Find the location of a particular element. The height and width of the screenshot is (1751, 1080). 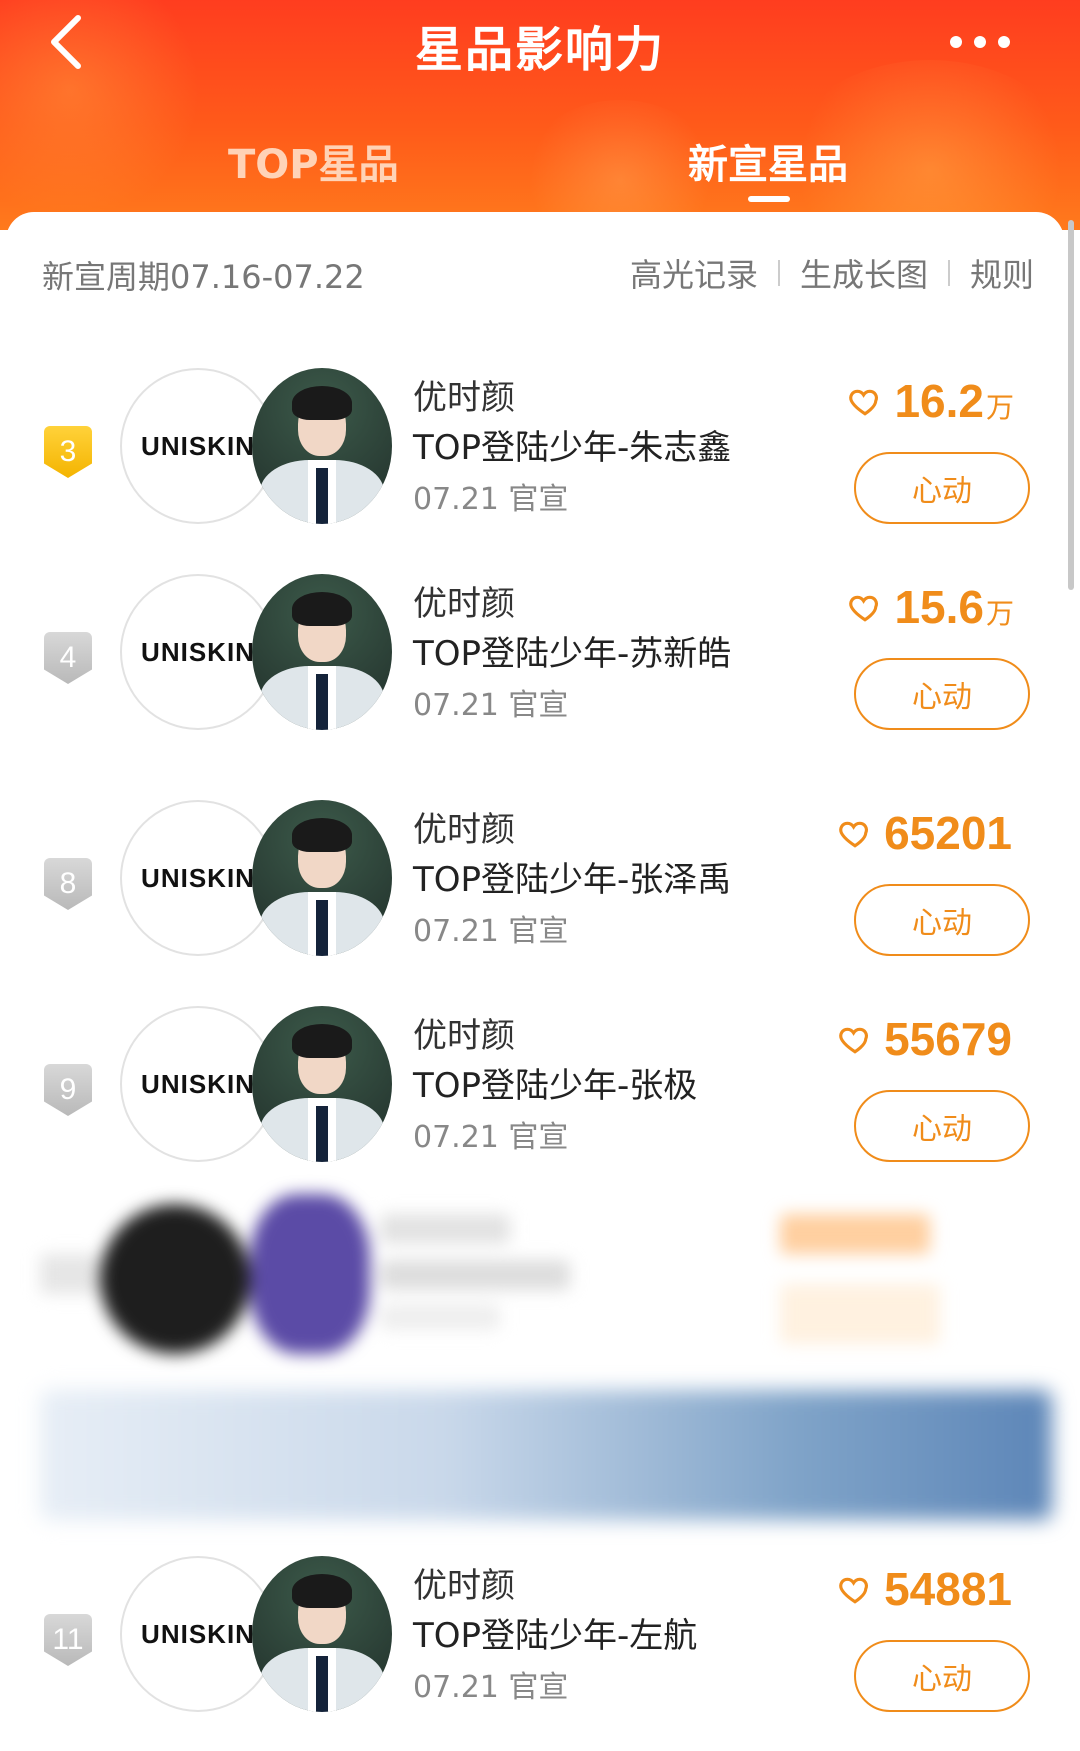

product-name: TOP登陆少年-张泽禹 is located at coordinates (572, 880).